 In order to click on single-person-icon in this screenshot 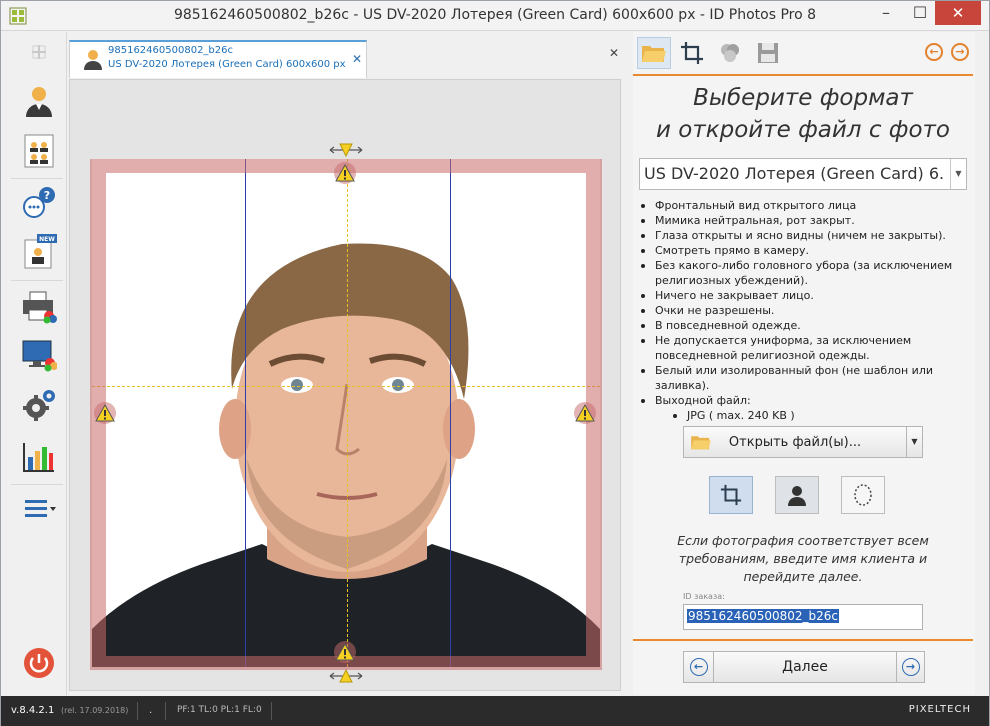, I will do `click(39, 102)`.